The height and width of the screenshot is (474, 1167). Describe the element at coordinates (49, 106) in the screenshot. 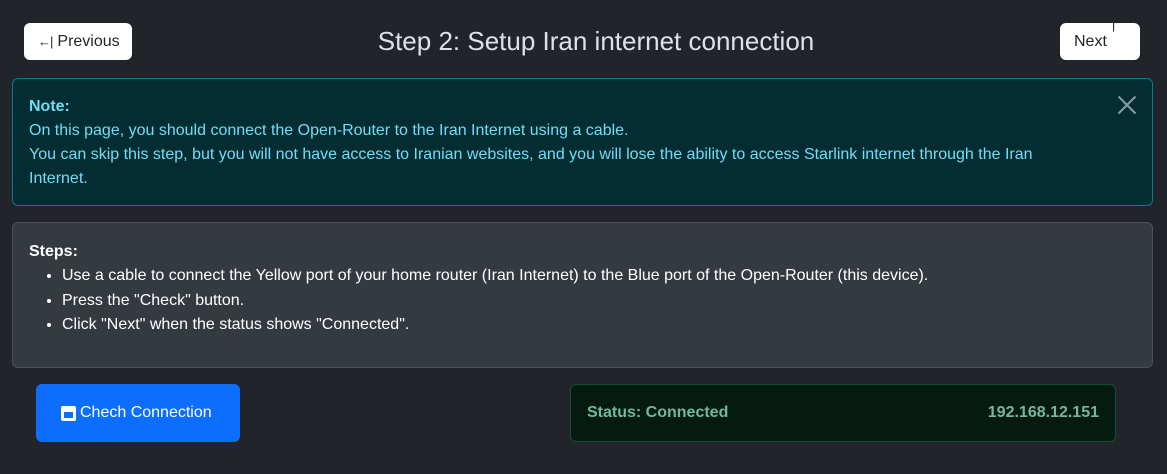

I see `note-title: Note:` at that location.